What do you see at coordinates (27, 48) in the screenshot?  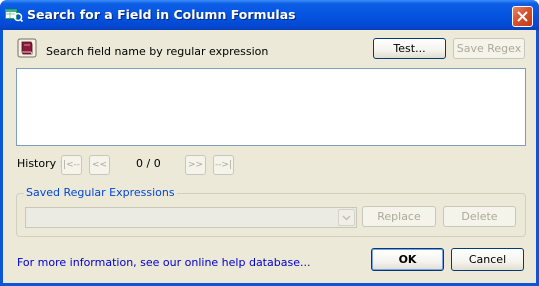 I see `help-book-icon` at bounding box center [27, 48].